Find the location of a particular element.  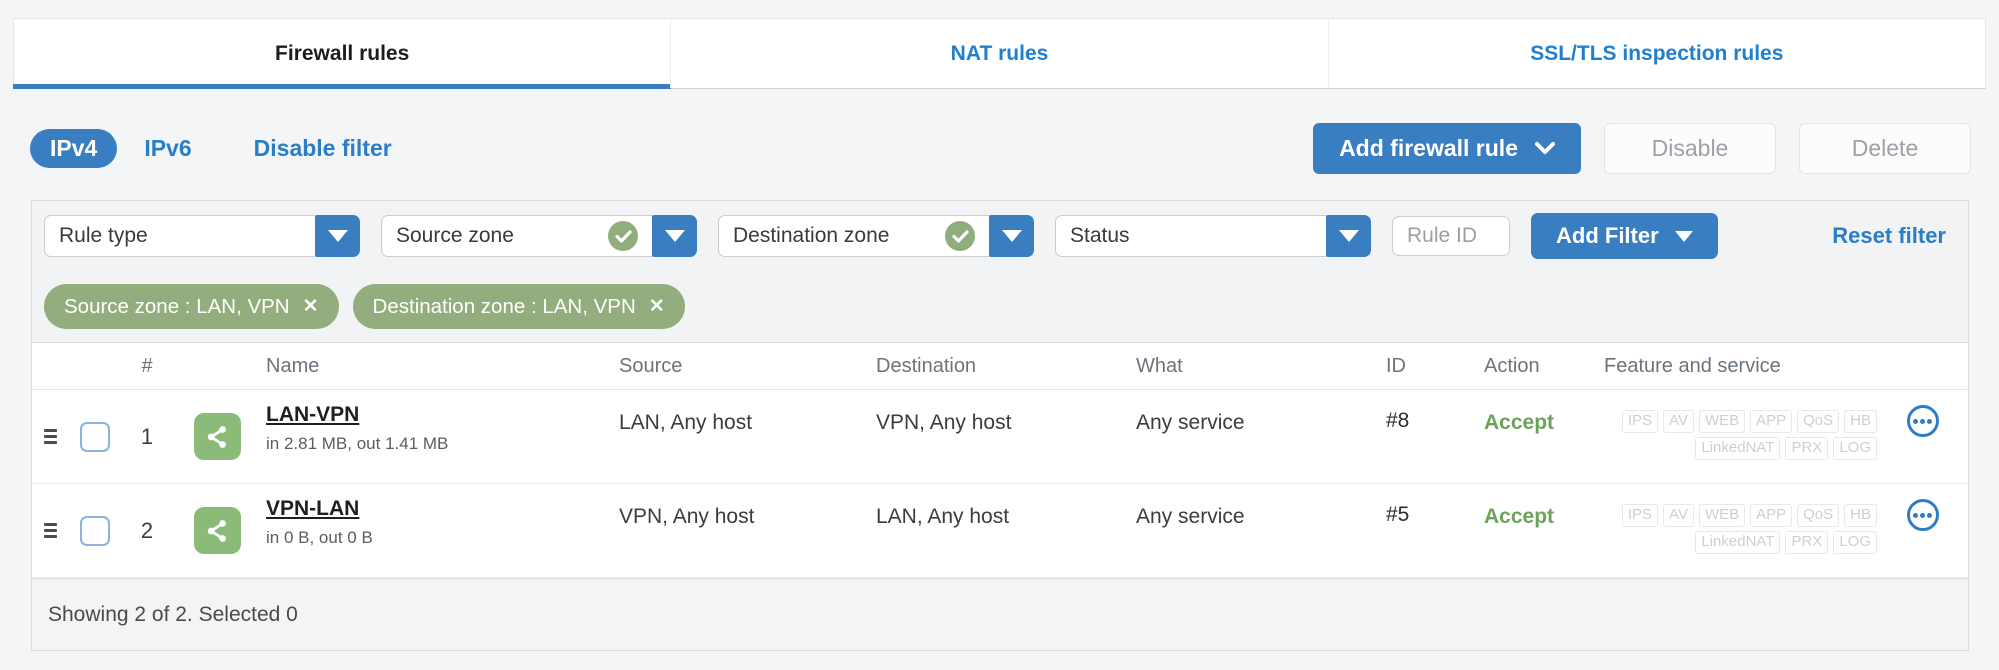

column-header-: # is located at coordinates (147, 365).